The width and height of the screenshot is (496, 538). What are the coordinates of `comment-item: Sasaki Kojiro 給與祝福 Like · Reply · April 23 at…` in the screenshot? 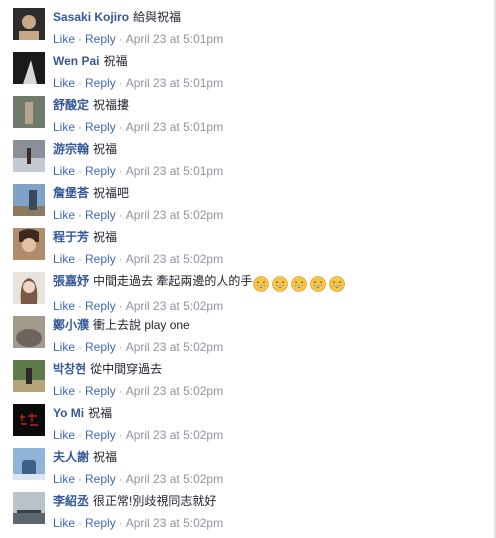 It's located at (247, 23).